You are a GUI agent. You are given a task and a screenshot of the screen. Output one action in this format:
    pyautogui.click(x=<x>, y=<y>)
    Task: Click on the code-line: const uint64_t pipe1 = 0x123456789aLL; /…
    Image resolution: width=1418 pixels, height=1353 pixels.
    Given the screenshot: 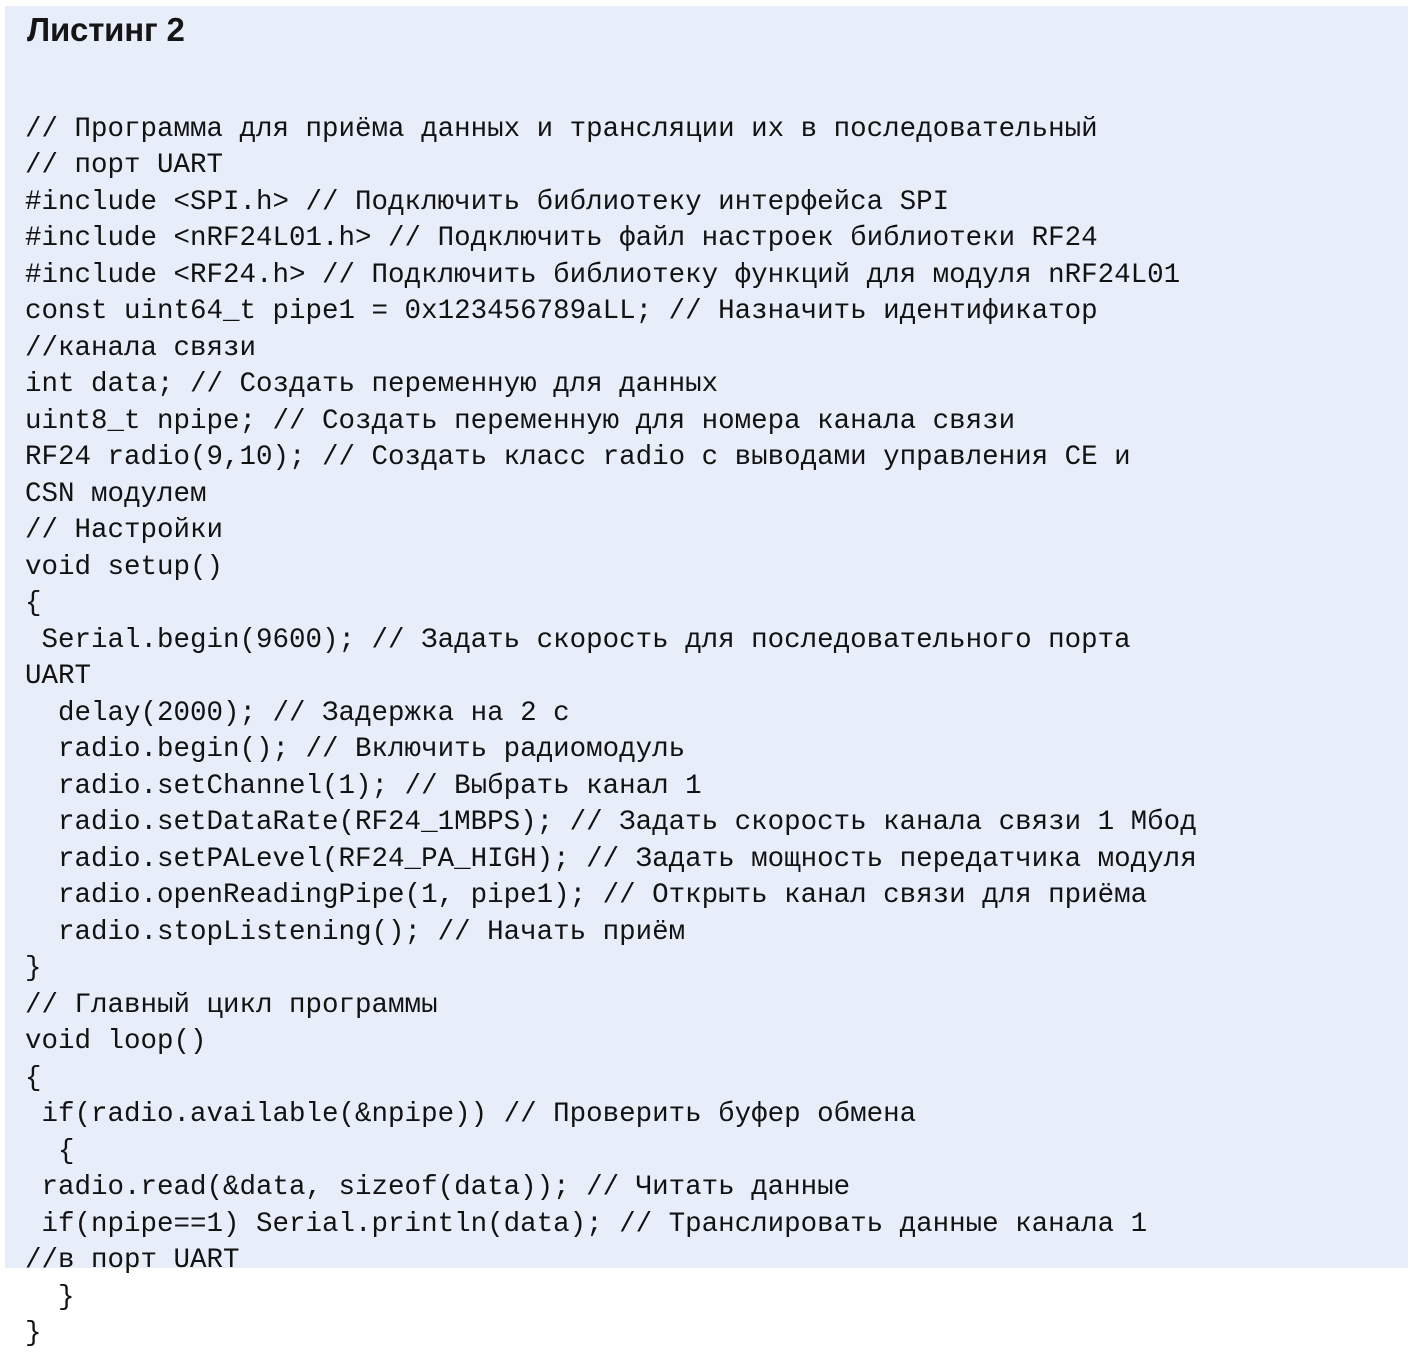 What is the action you would take?
    pyautogui.click(x=561, y=311)
    